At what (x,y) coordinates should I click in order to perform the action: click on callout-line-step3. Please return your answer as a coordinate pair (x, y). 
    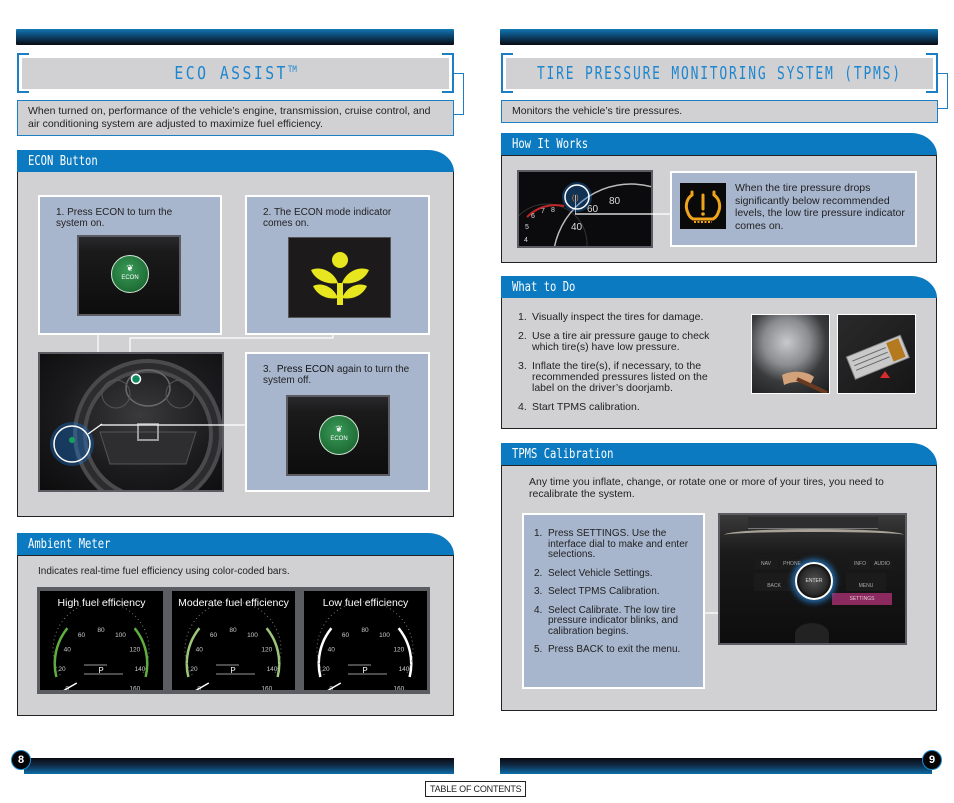
    Looking at the image, I should click on (174, 425).